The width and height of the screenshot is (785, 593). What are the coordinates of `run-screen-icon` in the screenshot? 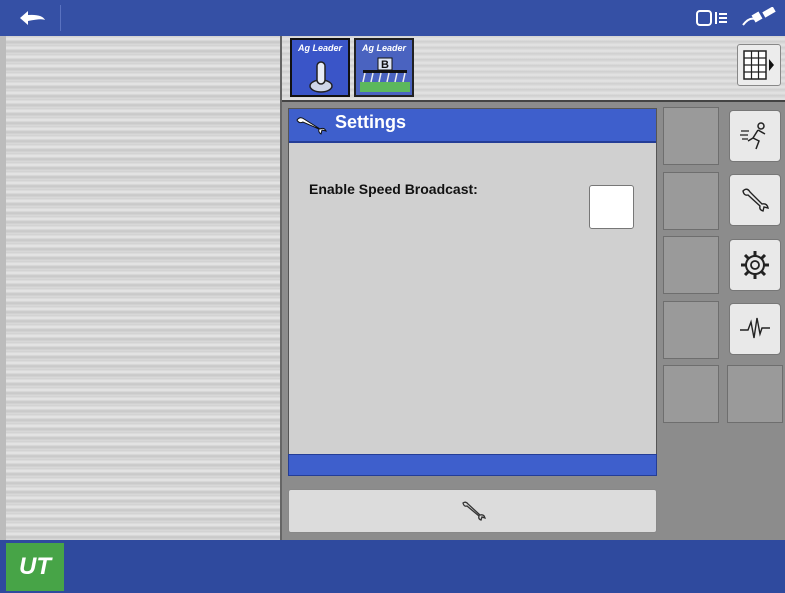 It's located at (753, 136).